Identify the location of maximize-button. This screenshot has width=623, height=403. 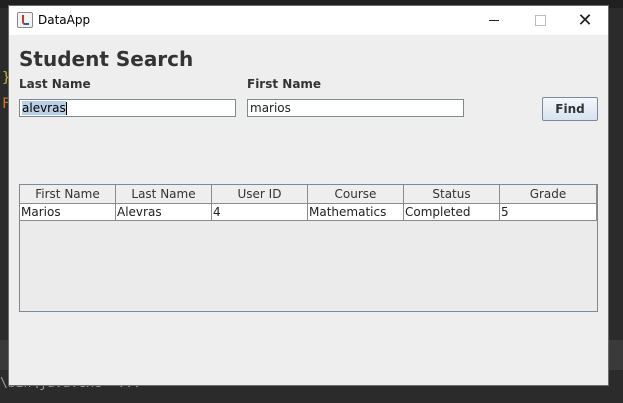
(540, 20).